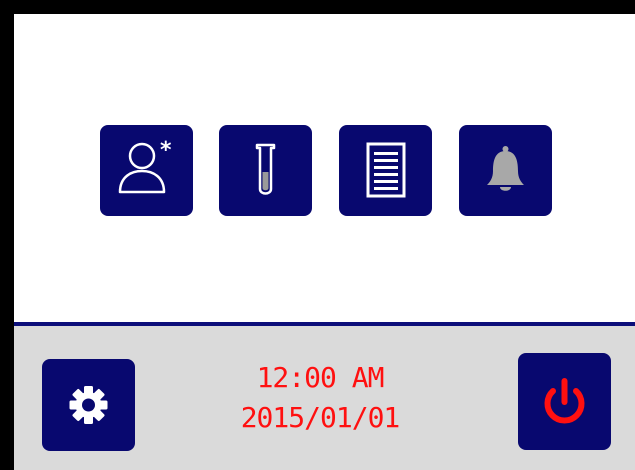 The width and height of the screenshot is (635, 470). I want to click on bell-icon, so click(505, 168).